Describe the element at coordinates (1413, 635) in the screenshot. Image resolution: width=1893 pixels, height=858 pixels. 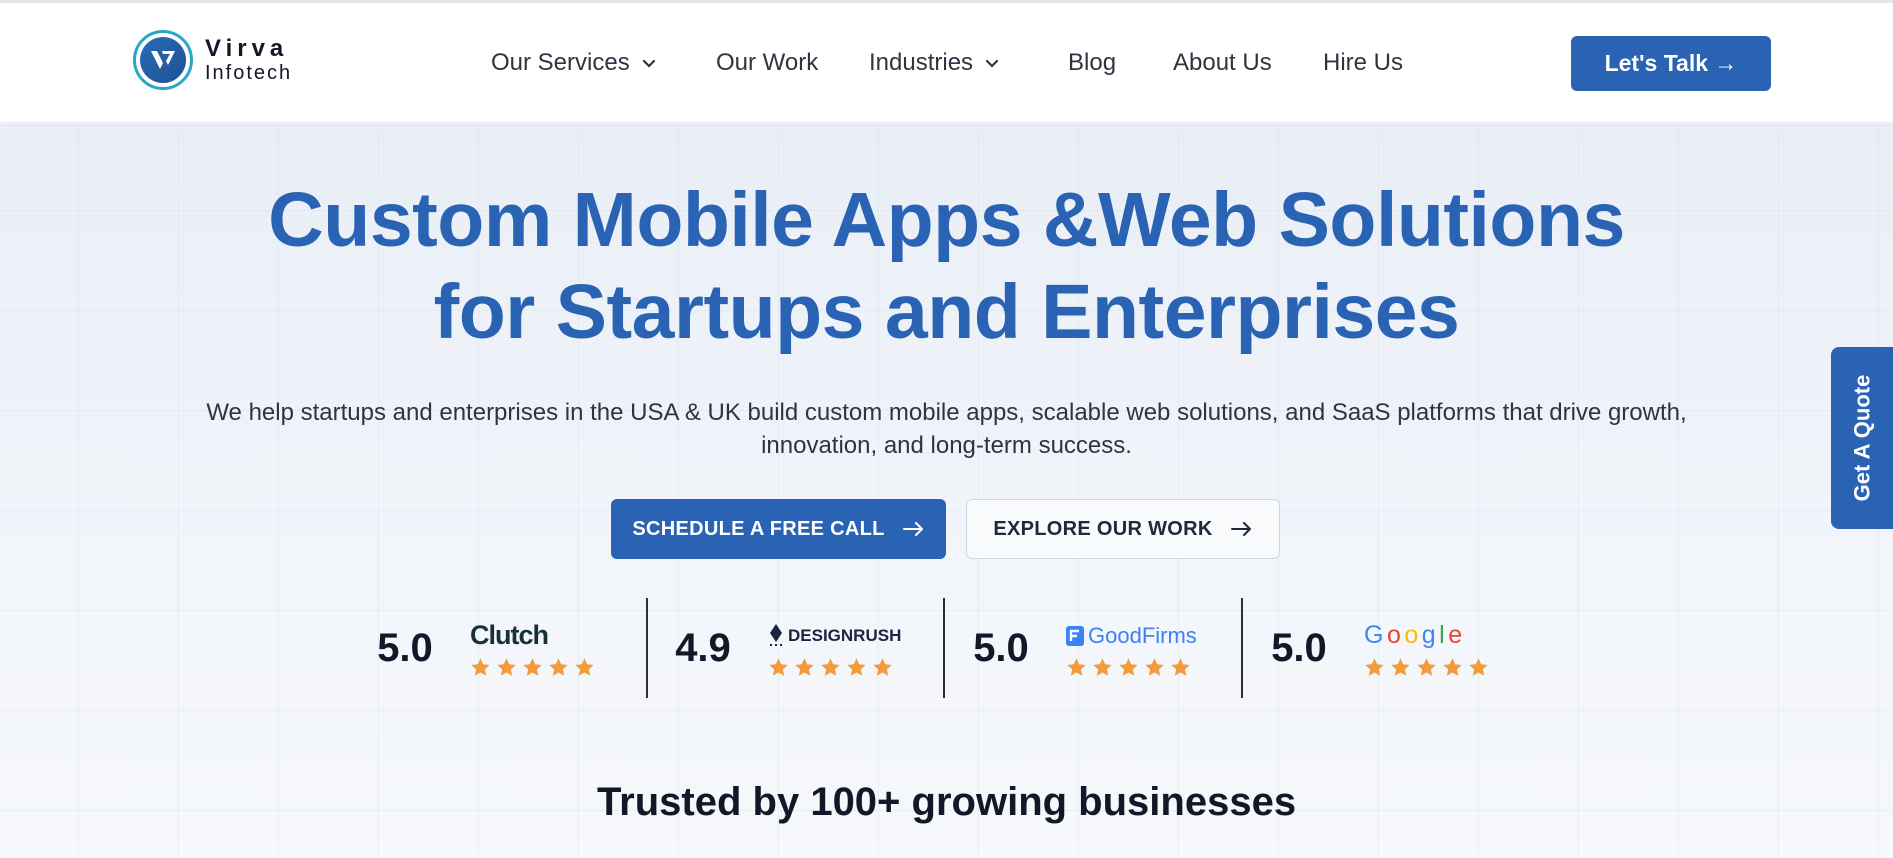
I see `google-logo: Google` at that location.